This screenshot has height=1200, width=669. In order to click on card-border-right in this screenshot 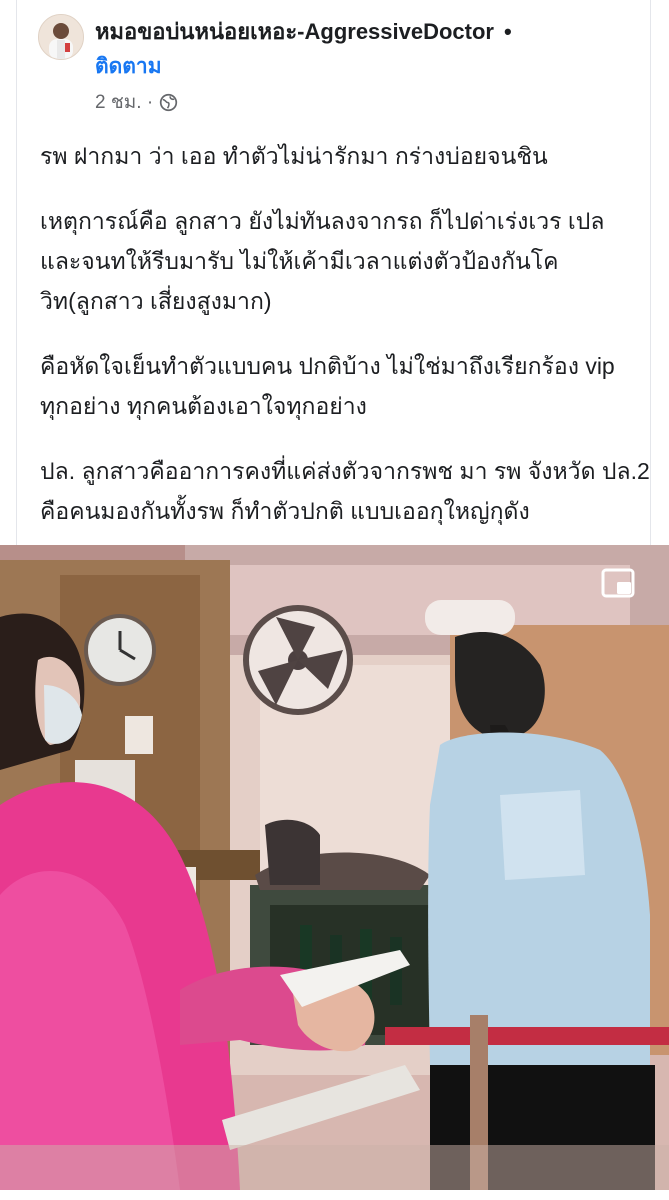, I will do `click(650, 272)`.